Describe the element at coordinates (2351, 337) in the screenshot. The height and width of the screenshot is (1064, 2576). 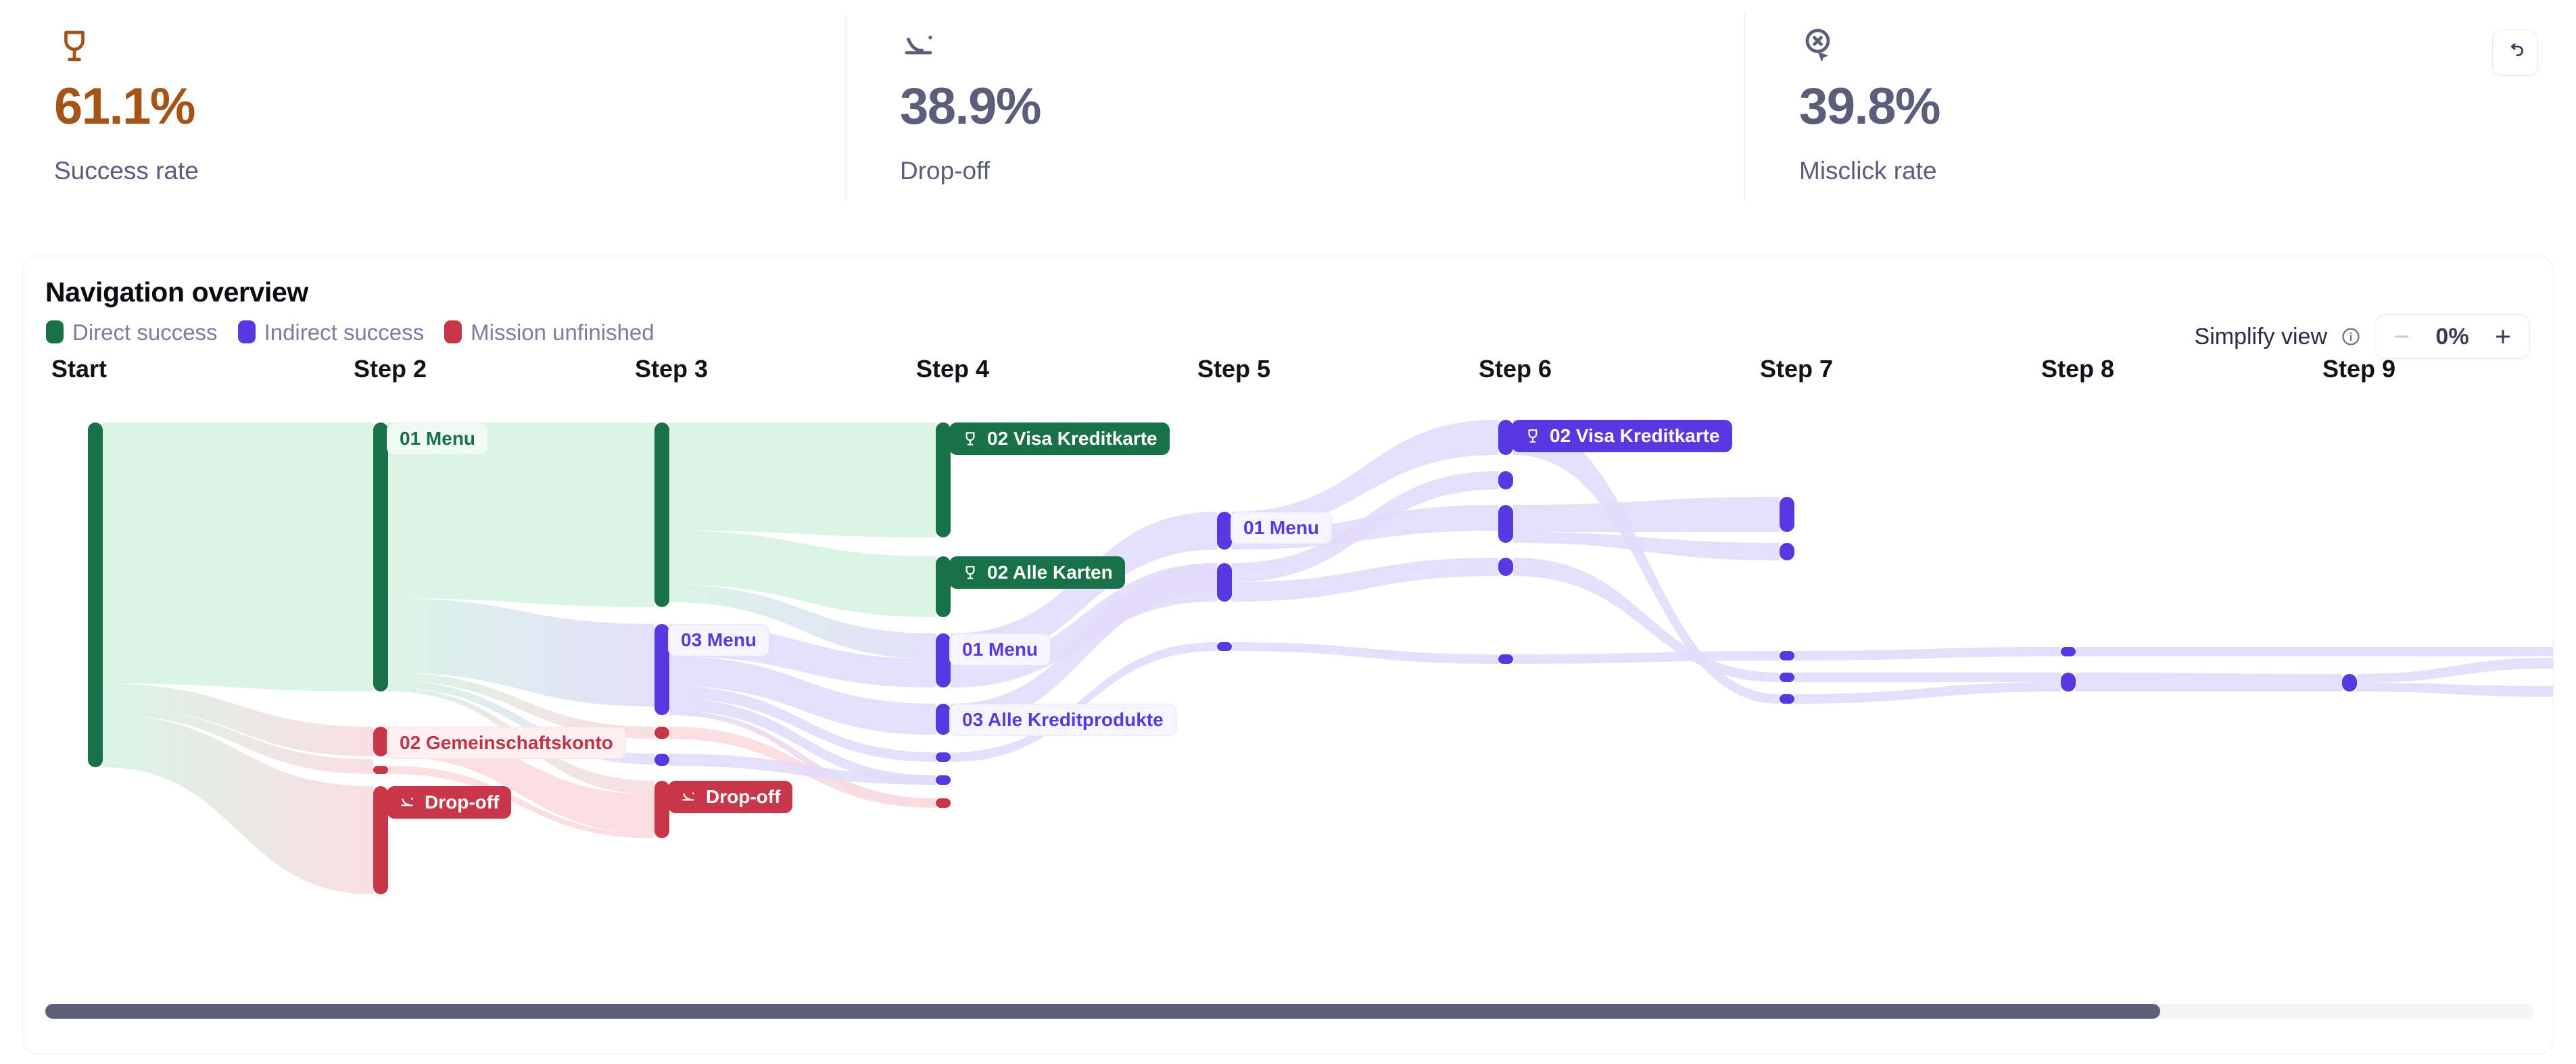
I see `info-circle-icon` at that location.